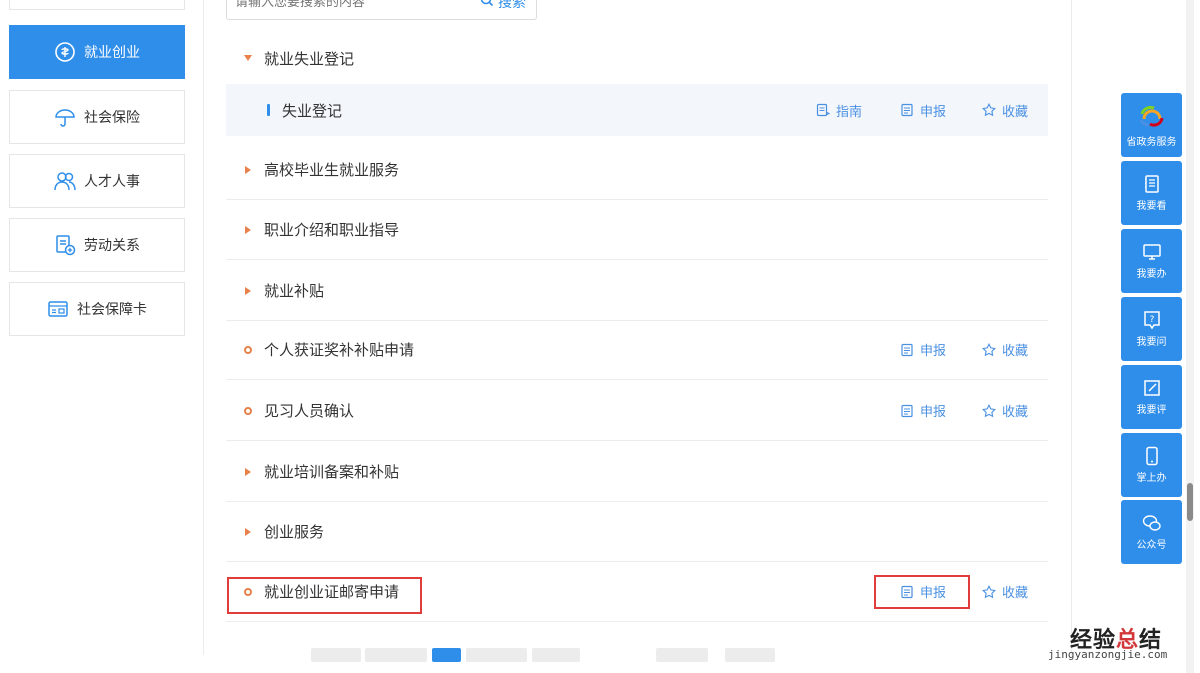  What do you see at coordinates (1151, 116) in the screenshot?
I see `gov-logo-icon` at bounding box center [1151, 116].